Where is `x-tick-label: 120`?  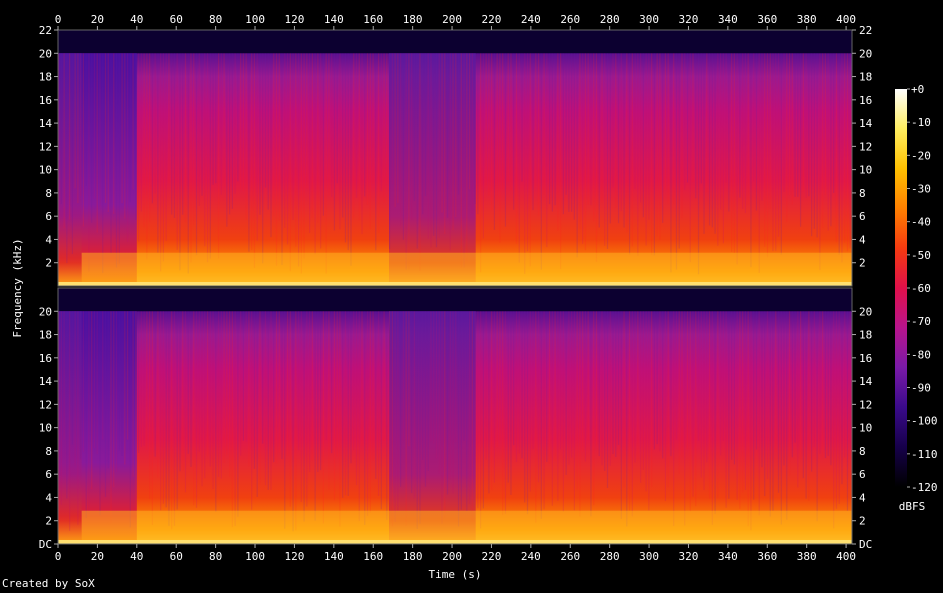
x-tick-label: 120 is located at coordinates (294, 556).